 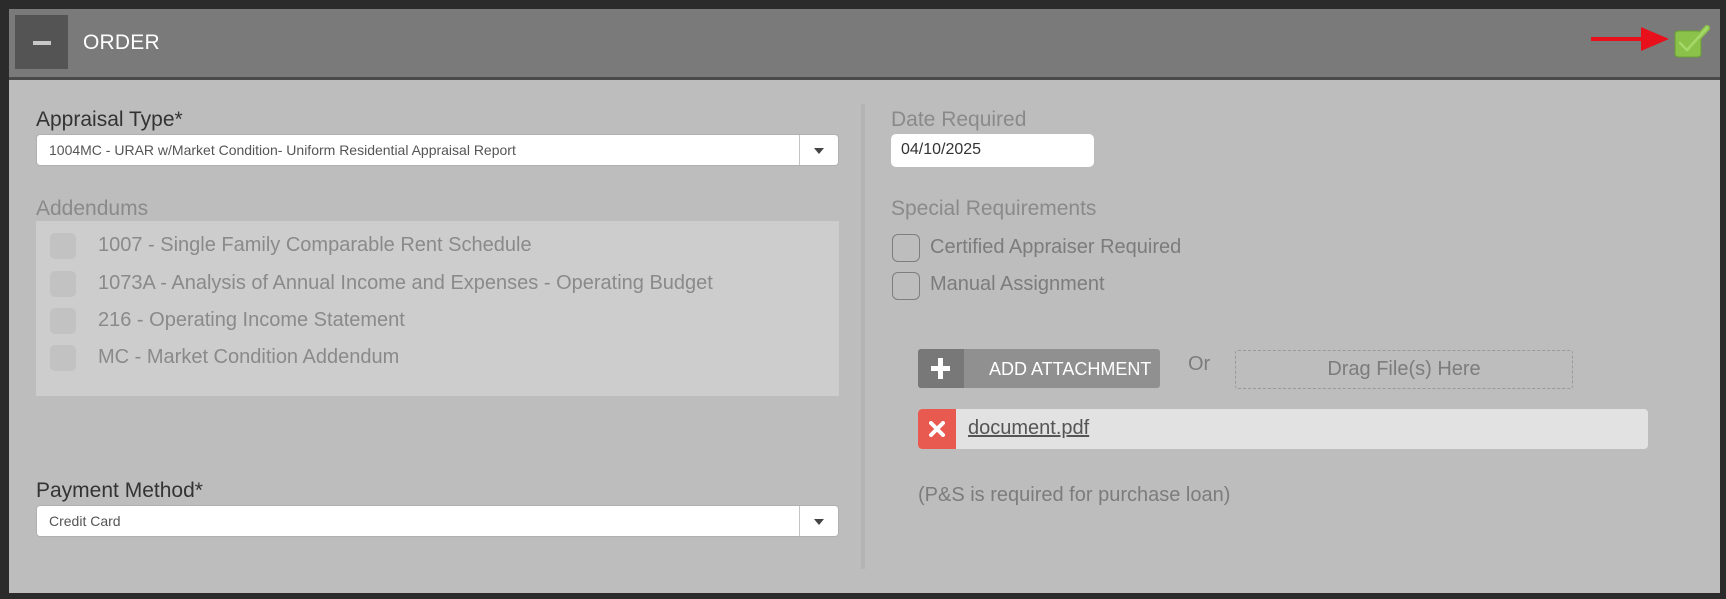 I want to click on file-dropzone: Drag File(s) Here, so click(x=1404, y=369).